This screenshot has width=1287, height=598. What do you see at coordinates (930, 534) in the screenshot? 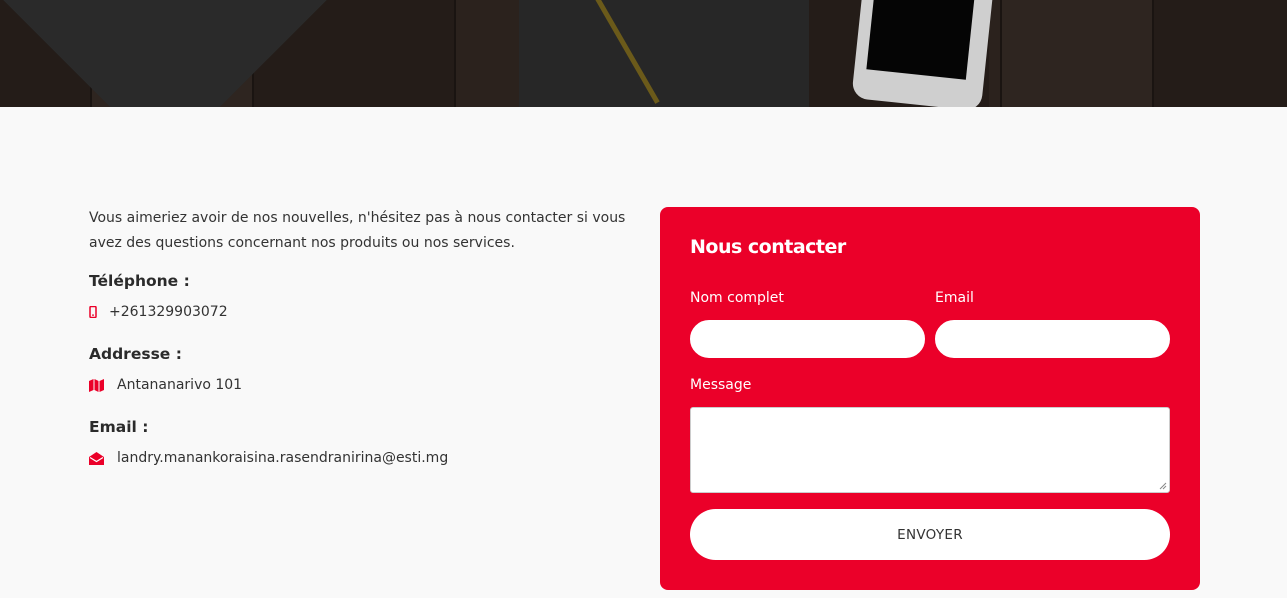
I see `submit-button: ENVOYER` at bounding box center [930, 534].